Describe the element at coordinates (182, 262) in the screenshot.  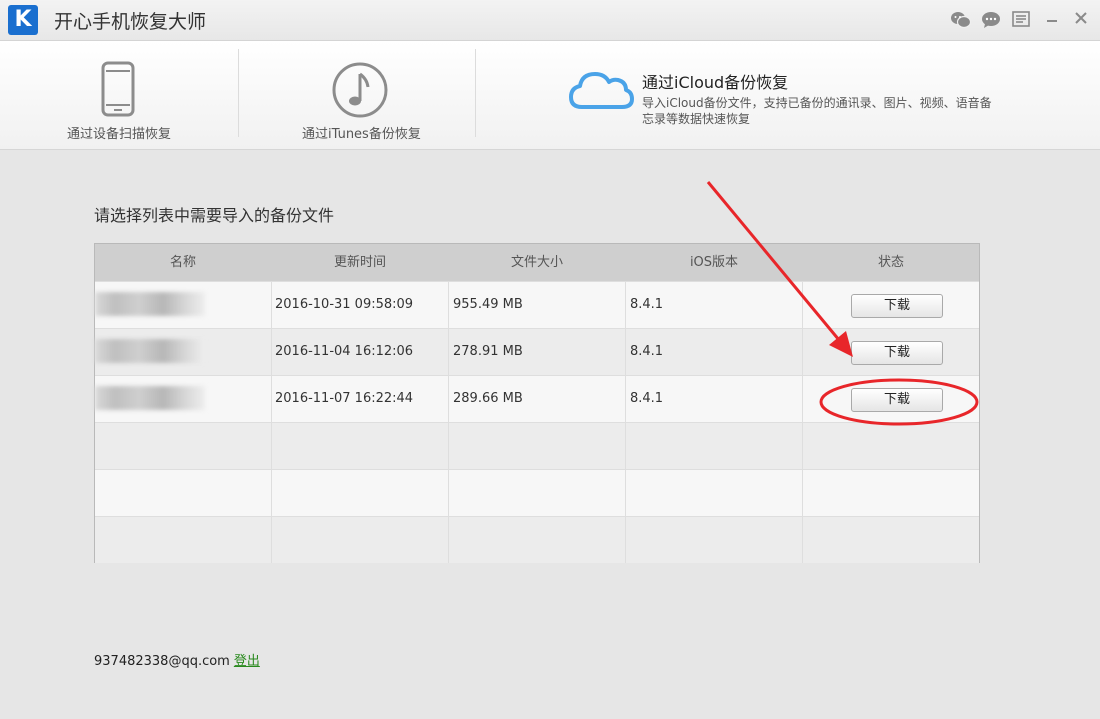
I see `column-header-name: 名称` at that location.